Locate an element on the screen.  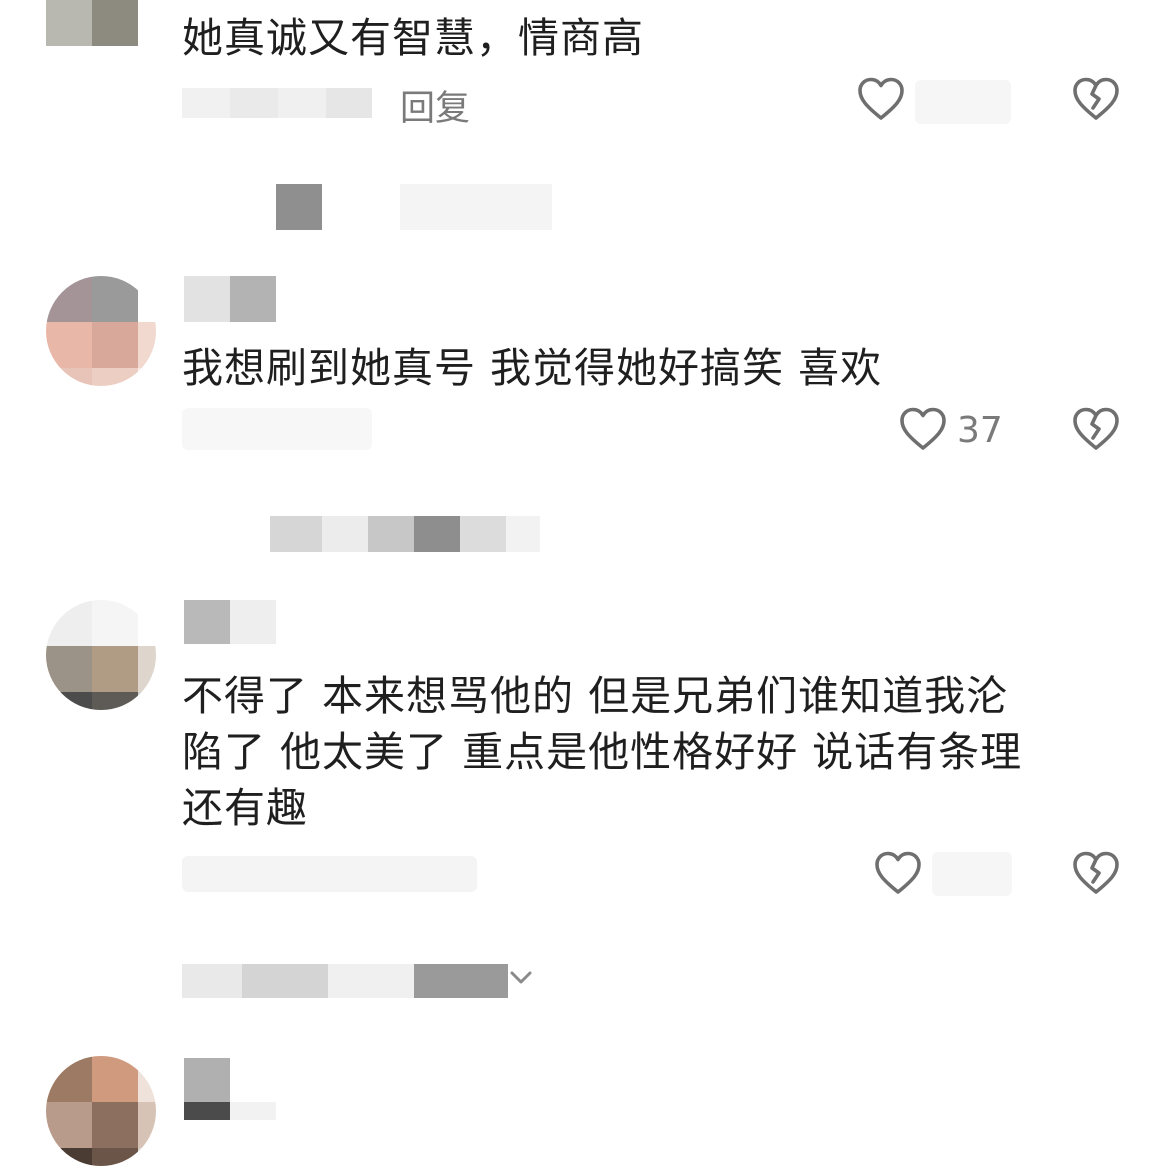
comment-line: 我想刷到她真号 我觉得她好搞笑 喜欢 is located at coordinates (532, 368).